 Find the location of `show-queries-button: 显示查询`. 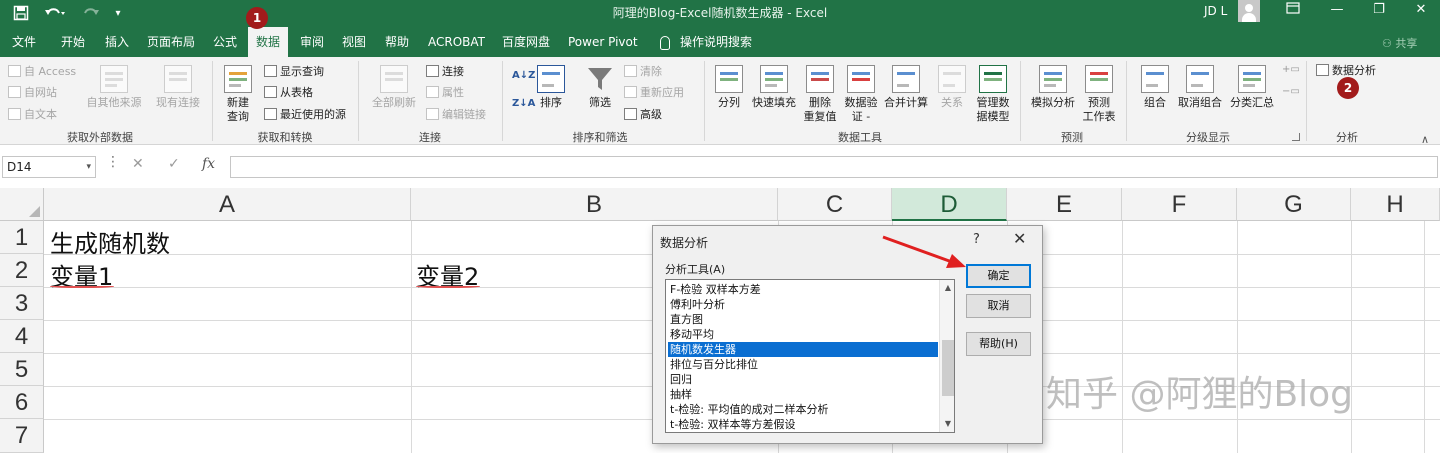

show-queries-button: 显示查询 is located at coordinates (294, 72).